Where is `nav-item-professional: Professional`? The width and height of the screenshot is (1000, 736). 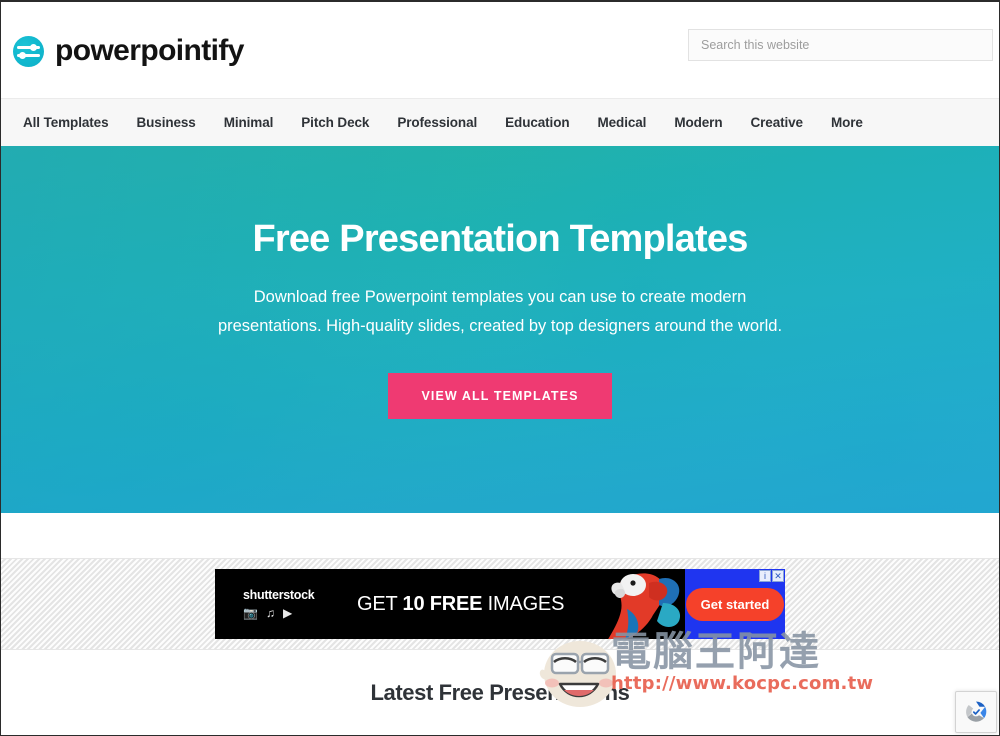 nav-item-professional: Professional is located at coordinates (437, 122).